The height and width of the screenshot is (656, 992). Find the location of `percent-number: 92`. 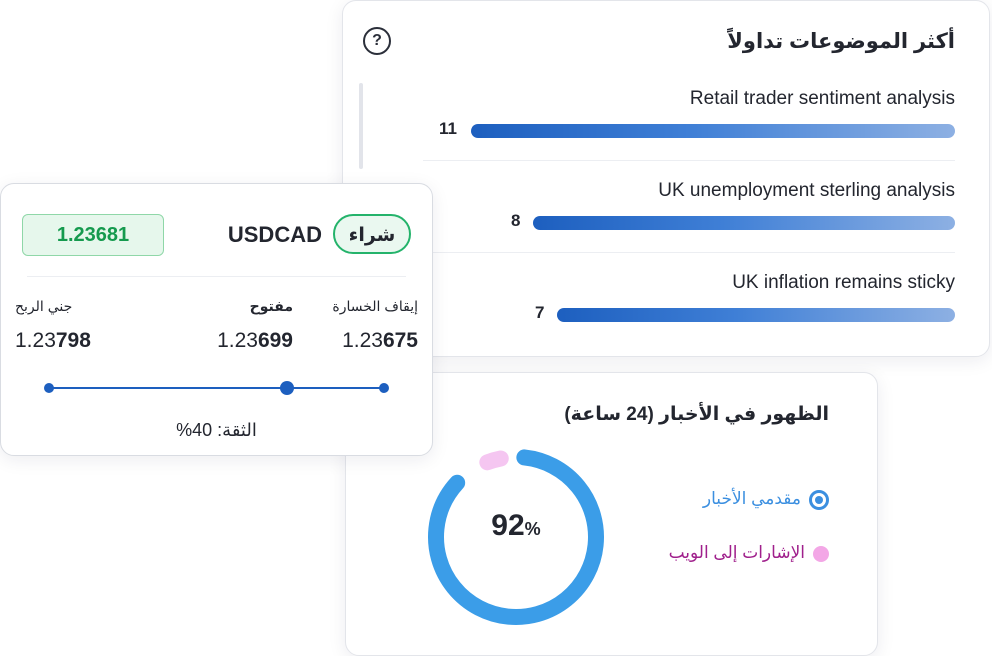

percent-number: 92 is located at coordinates (508, 525).